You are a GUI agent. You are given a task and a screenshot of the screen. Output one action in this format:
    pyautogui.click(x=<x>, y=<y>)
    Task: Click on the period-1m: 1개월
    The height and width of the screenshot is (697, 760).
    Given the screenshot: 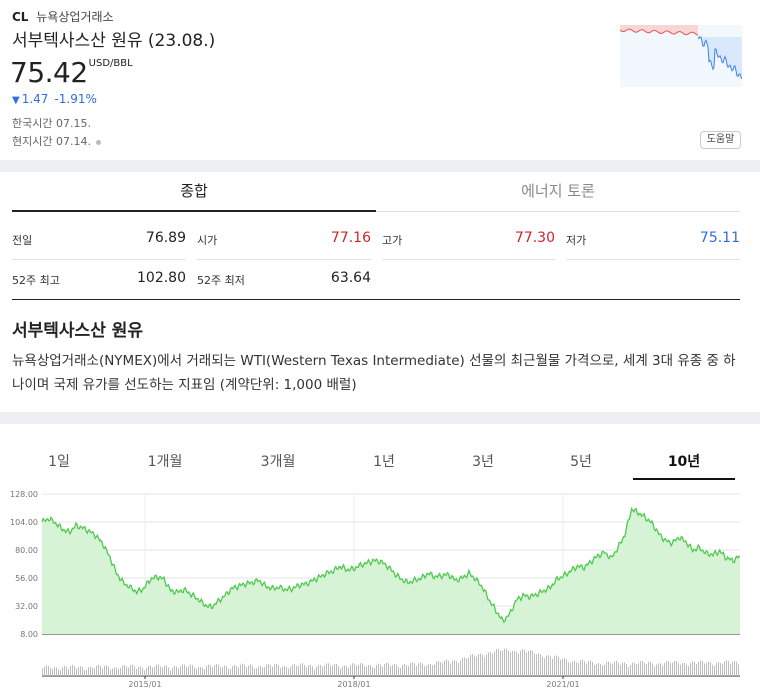 What is the action you would take?
    pyautogui.click(x=165, y=463)
    